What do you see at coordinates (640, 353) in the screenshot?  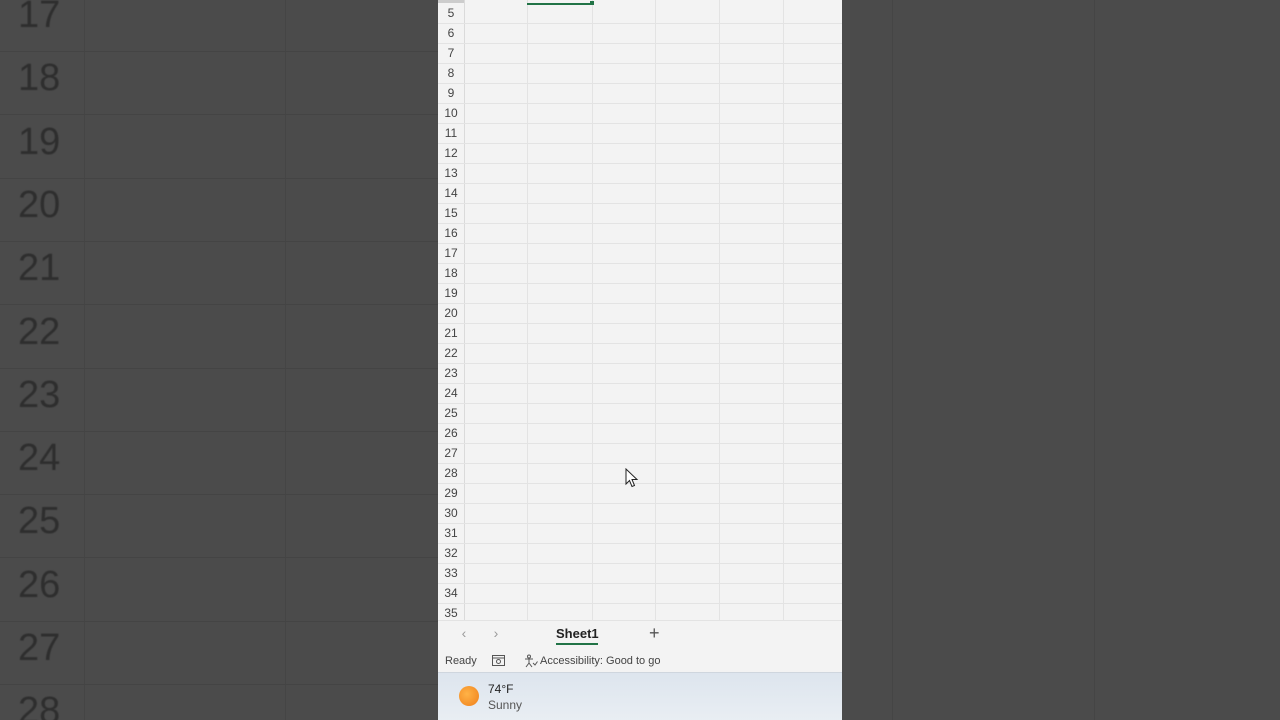 I see `grid-row: 22` at bounding box center [640, 353].